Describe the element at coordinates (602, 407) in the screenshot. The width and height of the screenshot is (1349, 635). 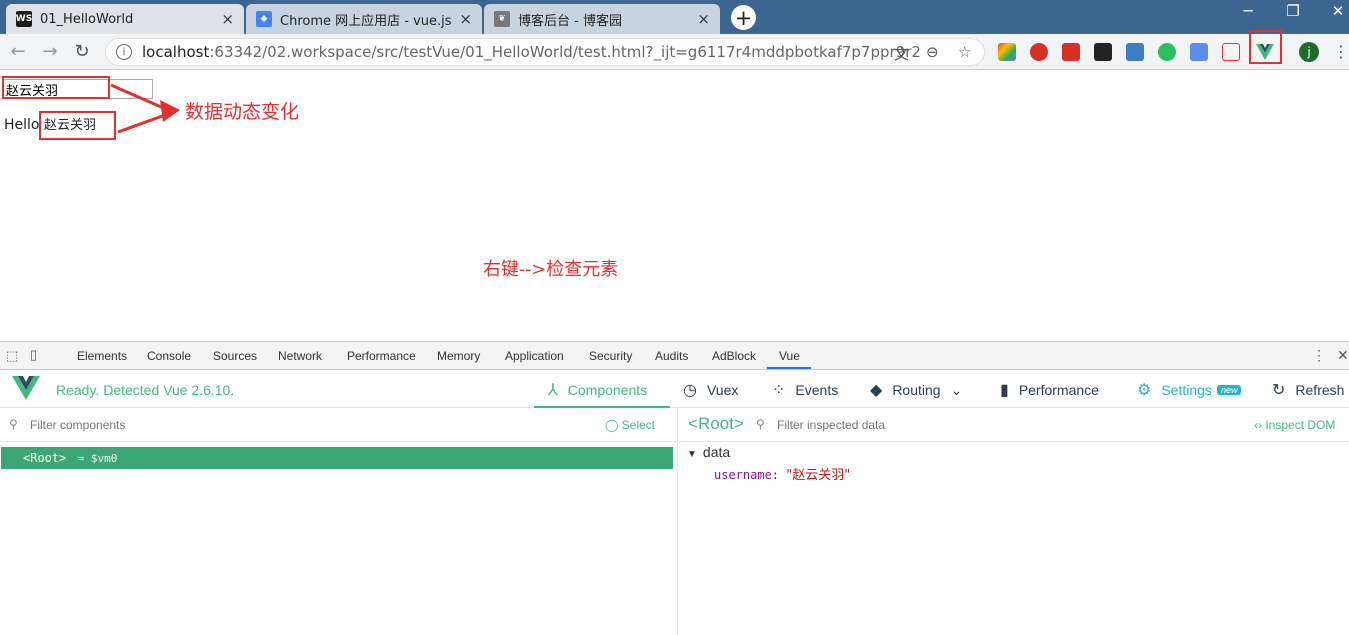
I see `components-active-indicator` at that location.